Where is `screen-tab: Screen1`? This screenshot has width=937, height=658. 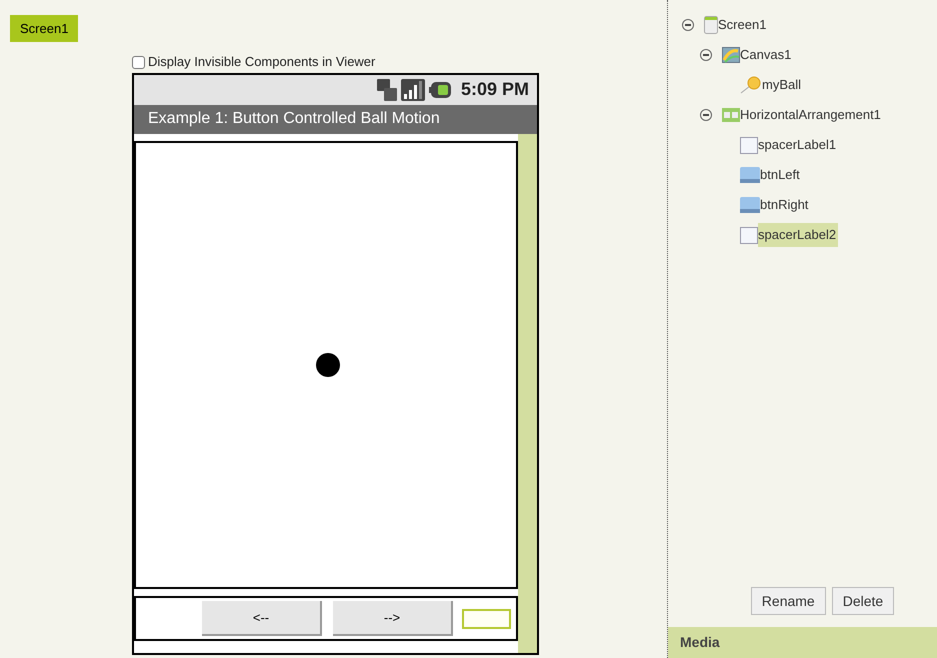 screen-tab: Screen1 is located at coordinates (44, 28).